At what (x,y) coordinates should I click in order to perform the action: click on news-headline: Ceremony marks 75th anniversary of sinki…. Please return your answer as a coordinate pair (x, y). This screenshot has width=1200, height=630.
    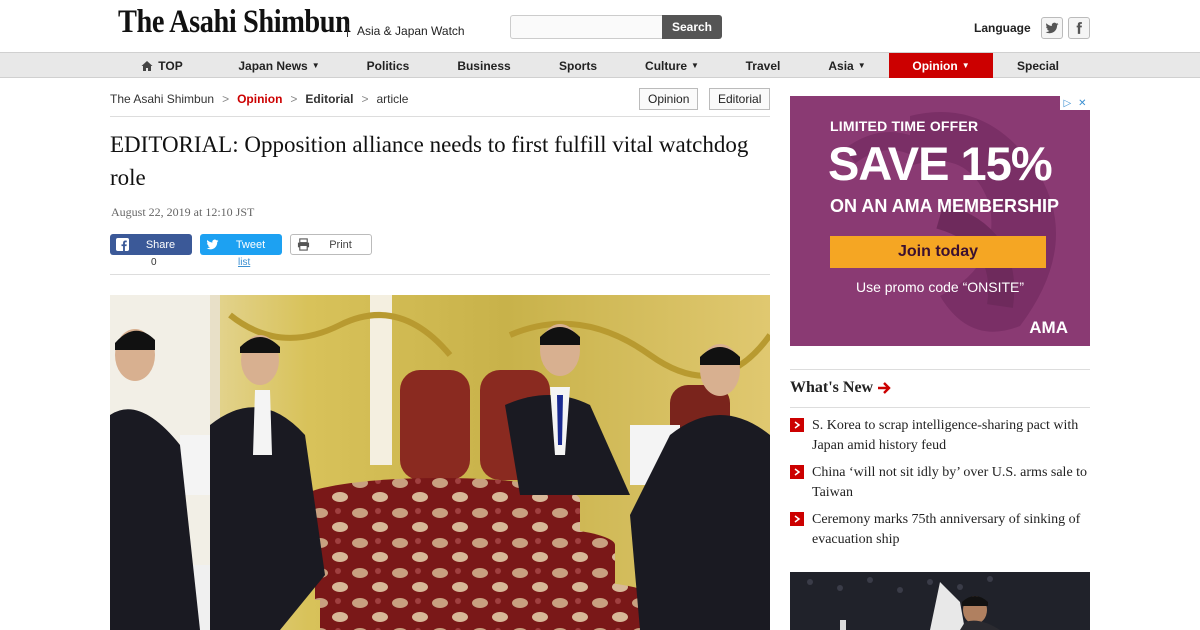
    Looking at the image, I should click on (946, 529).